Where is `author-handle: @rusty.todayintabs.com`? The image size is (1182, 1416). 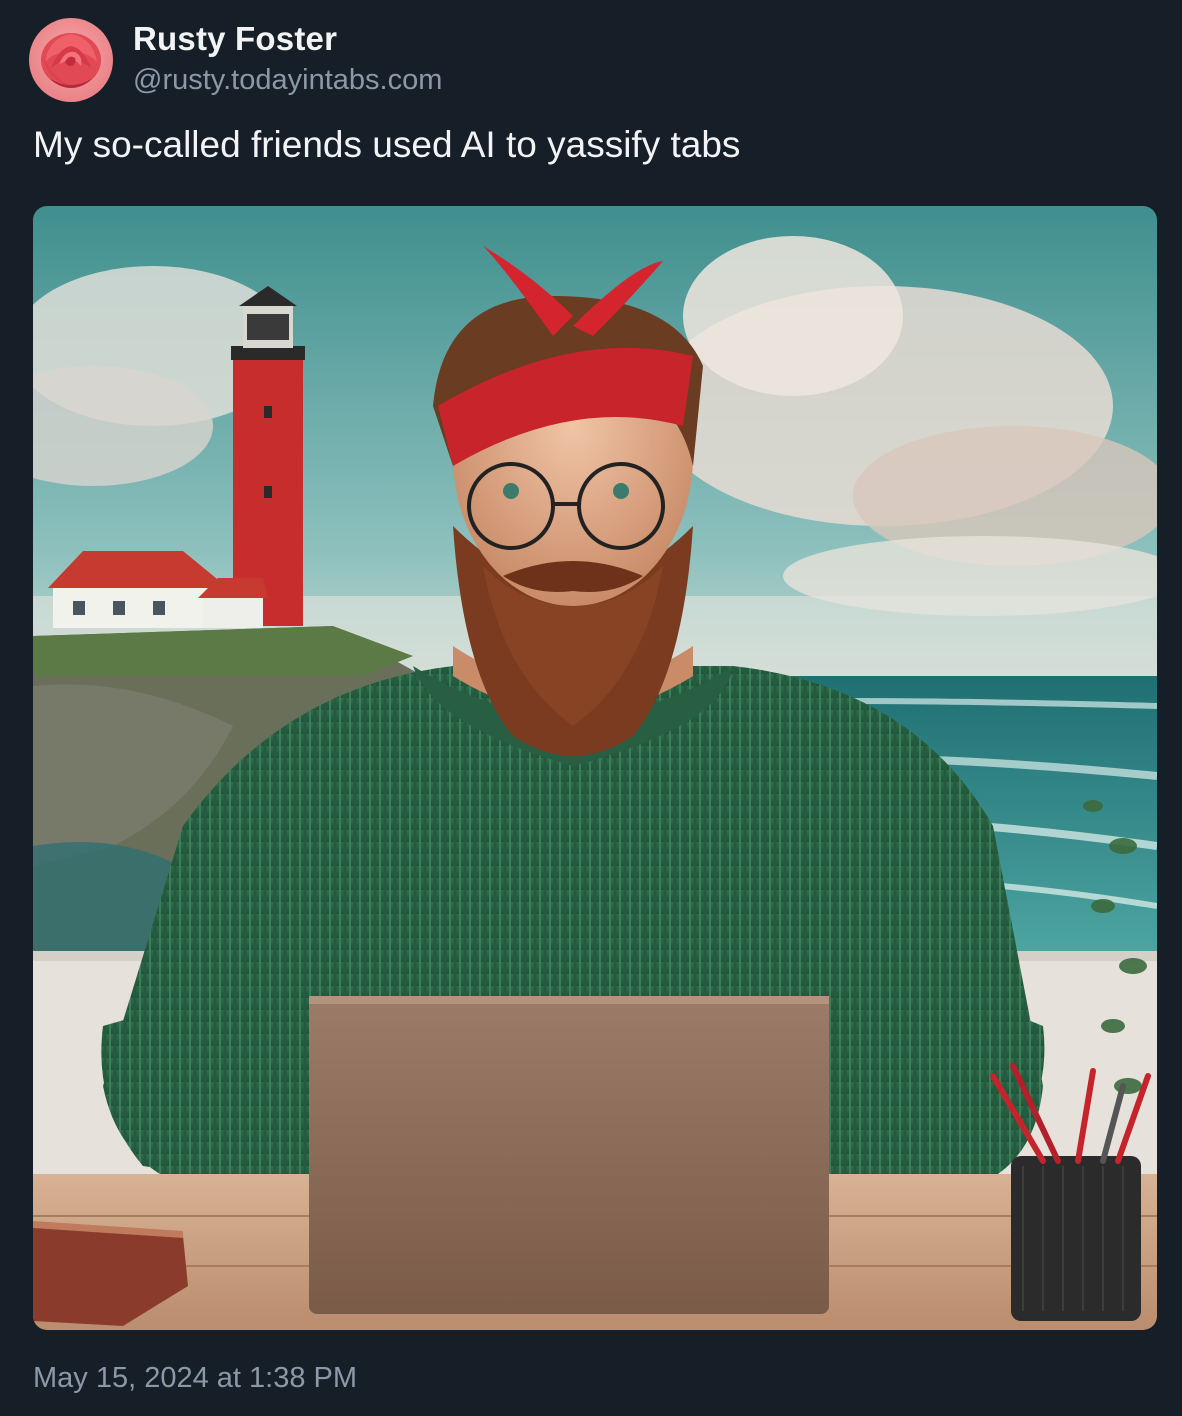
author-handle: @rusty.todayintabs.com is located at coordinates (287, 80).